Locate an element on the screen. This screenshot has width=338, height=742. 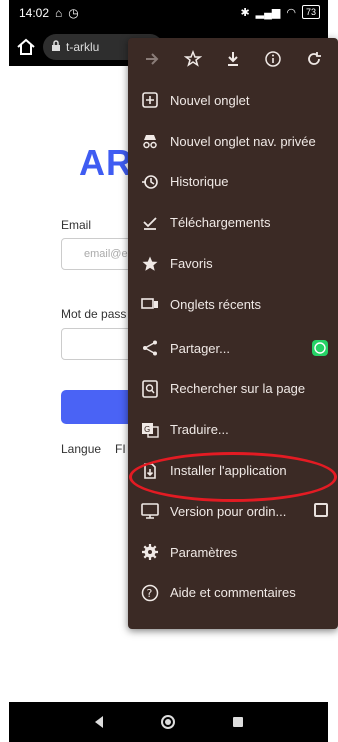
language-label: Langue is located at coordinates (81, 449).